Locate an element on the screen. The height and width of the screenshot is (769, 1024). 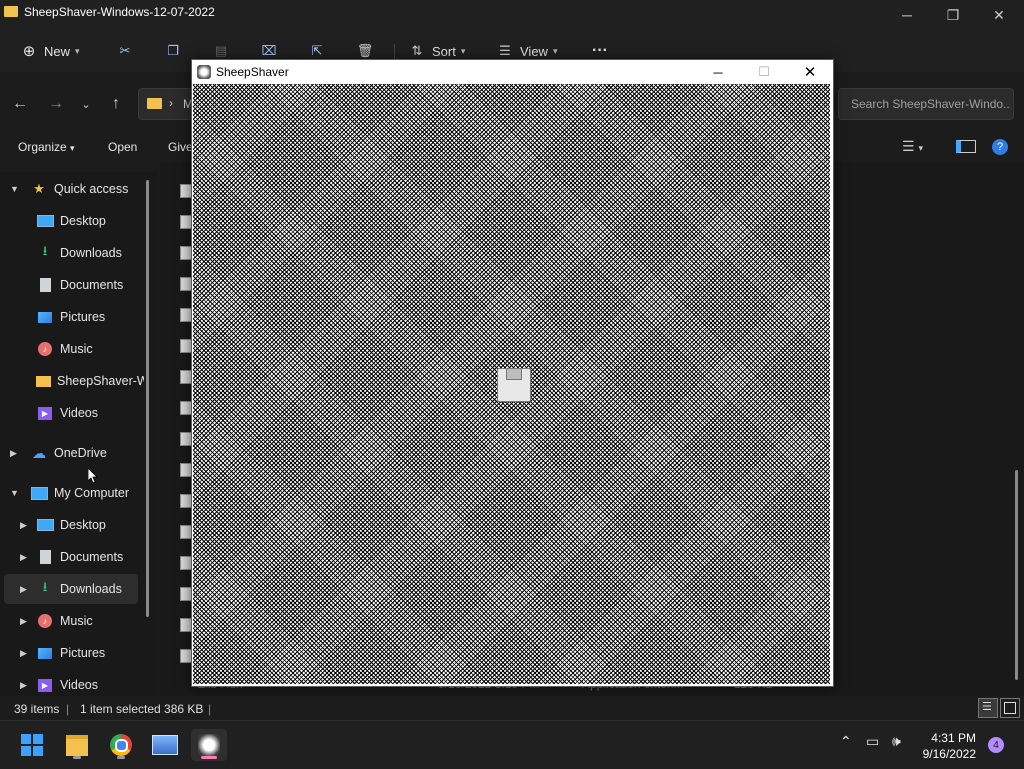
sheepshaver-title-bar: SheepShaver ─ ☐ ✕ is located at coordinates (512, 72).